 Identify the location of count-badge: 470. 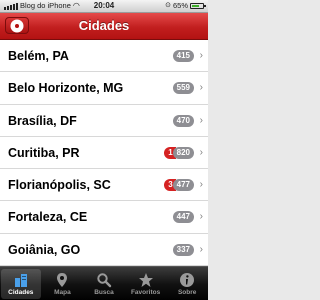
(183, 120).